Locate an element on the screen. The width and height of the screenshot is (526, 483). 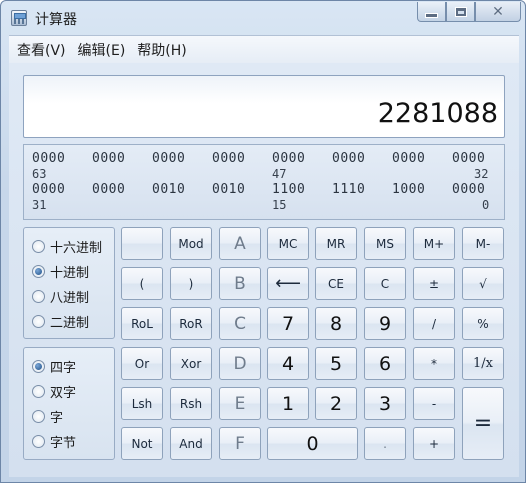
radio-word: 字 is located at coordinates (47, 416).